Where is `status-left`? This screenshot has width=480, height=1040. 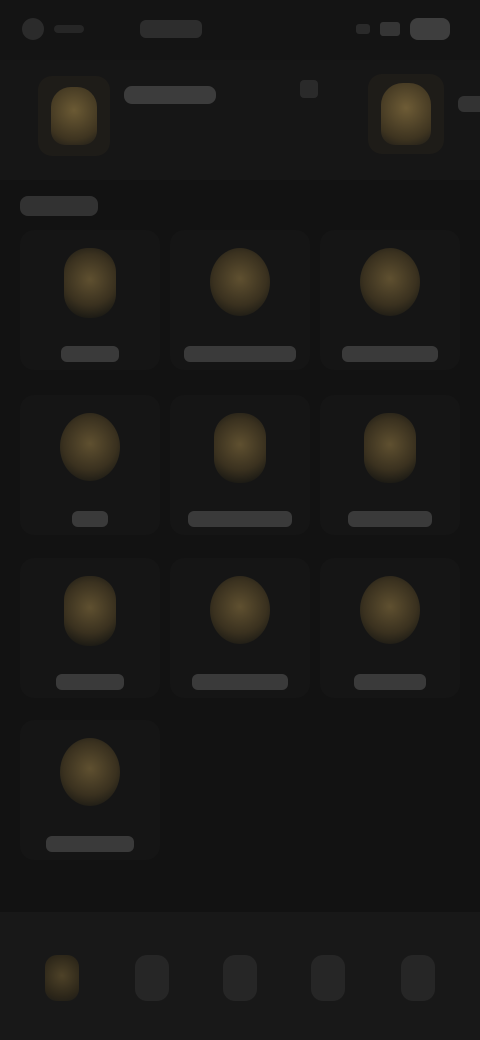 status-left is located at coordinates (62, 29).